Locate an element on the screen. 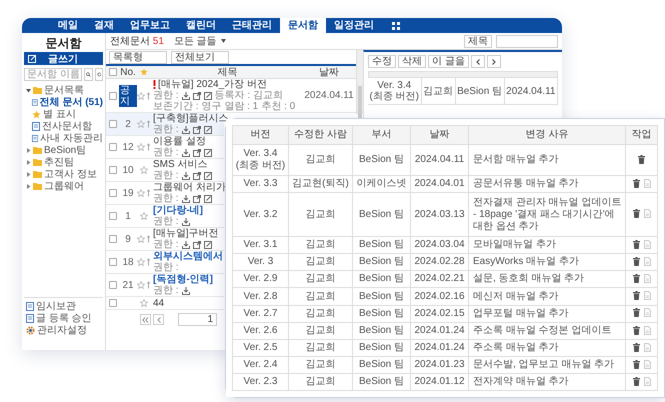 The height and width of the screenshot is (402, 665). nav-tab: 근태관리 is located at coordinates (252, 25).